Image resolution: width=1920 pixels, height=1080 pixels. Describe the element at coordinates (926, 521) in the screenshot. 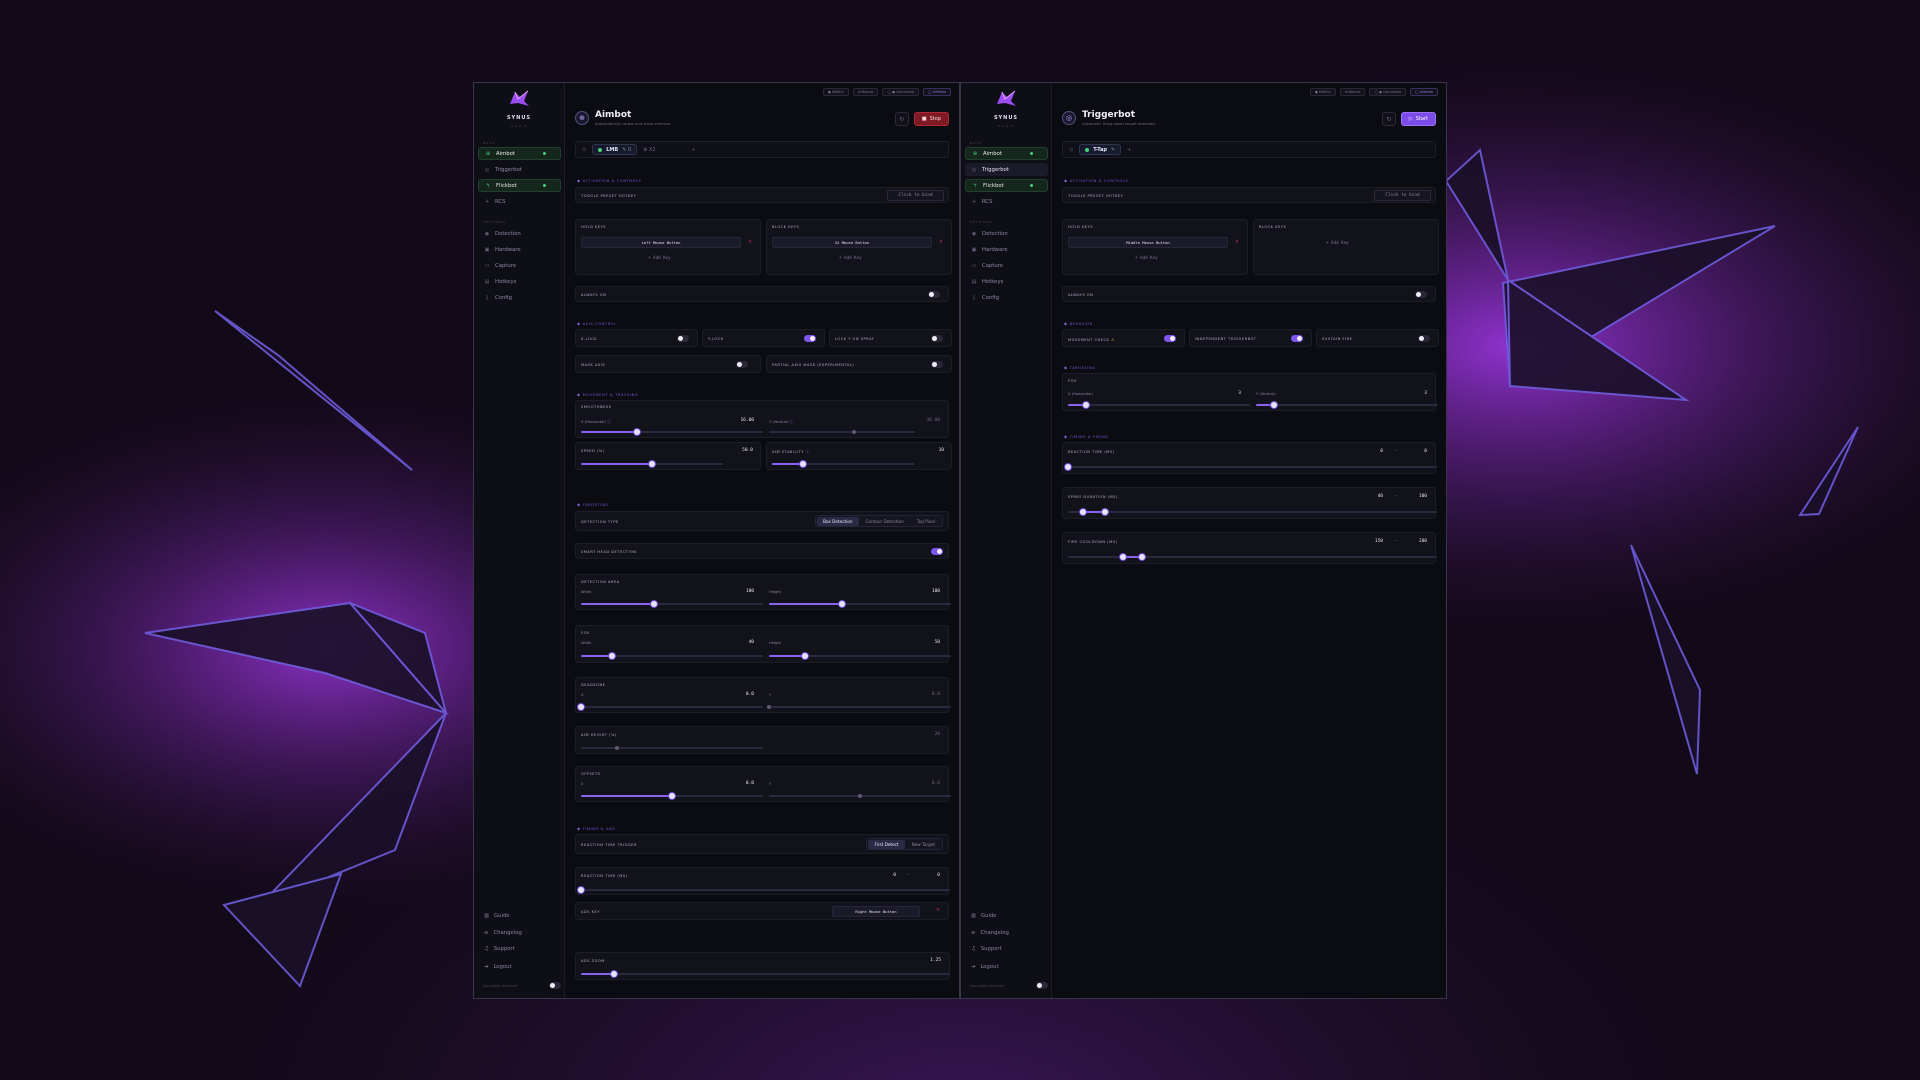

I see `option-top-pixel: Top Pixel` at that location.